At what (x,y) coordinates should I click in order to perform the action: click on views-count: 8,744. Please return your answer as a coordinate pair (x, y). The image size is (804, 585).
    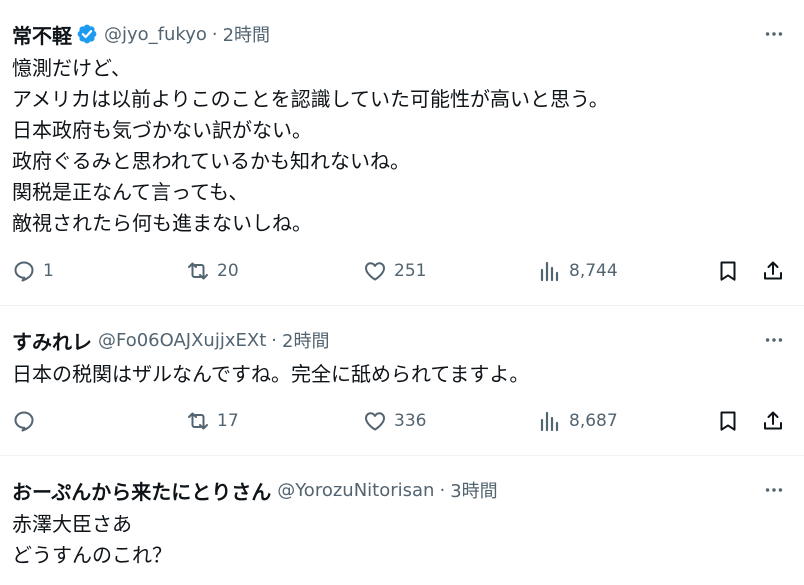
    Looking at the image, I should click on (593, 271).